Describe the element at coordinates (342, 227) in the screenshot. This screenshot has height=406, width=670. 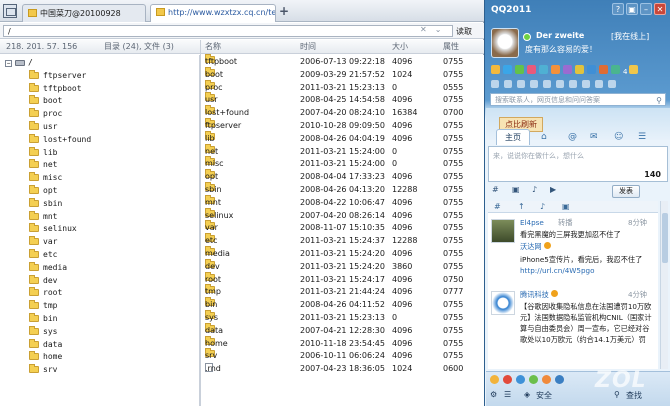
I see `file-row: var 2008-11-07 15:10:35 4096 0755` at that location.